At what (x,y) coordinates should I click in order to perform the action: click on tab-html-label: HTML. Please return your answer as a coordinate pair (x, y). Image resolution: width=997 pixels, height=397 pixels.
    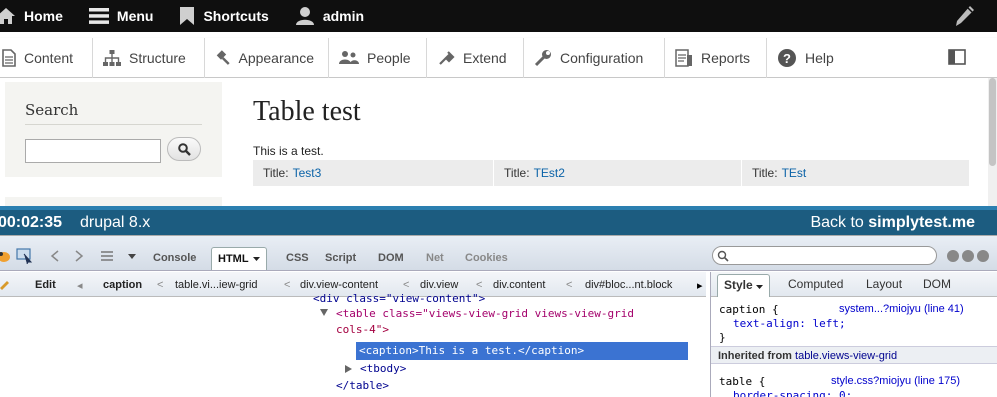
    Looking at the image, I should click on (233, 259).